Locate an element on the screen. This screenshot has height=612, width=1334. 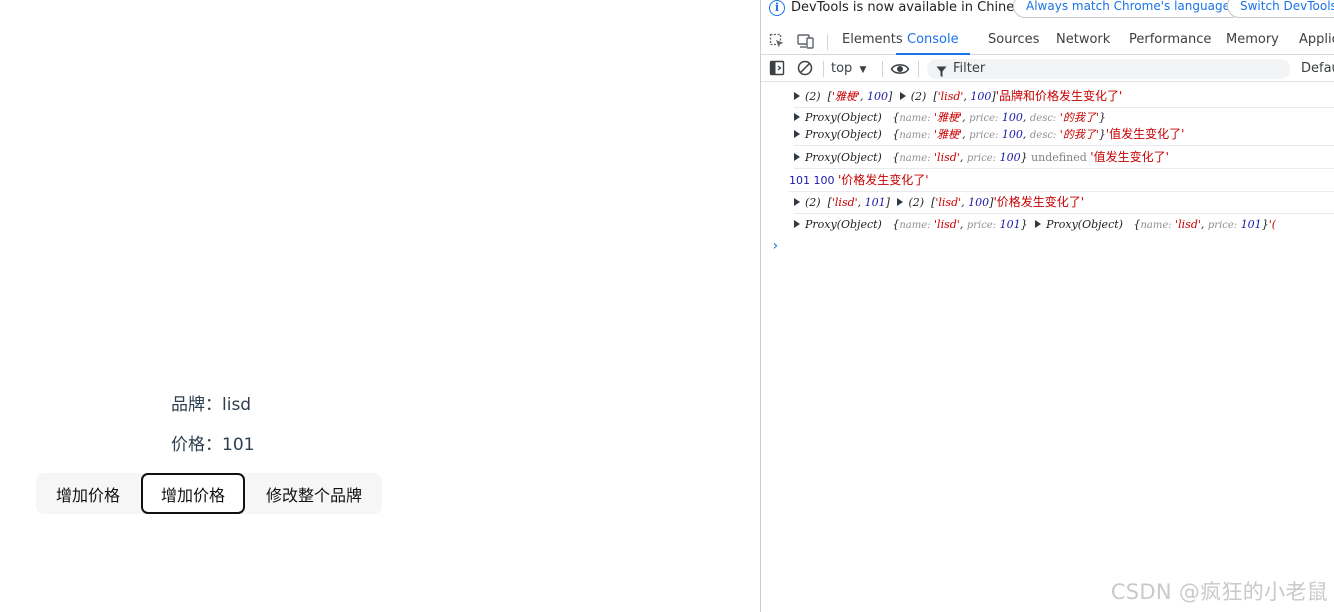
log-levels-dropdown: Defau is located at coordinates (1317, 69).